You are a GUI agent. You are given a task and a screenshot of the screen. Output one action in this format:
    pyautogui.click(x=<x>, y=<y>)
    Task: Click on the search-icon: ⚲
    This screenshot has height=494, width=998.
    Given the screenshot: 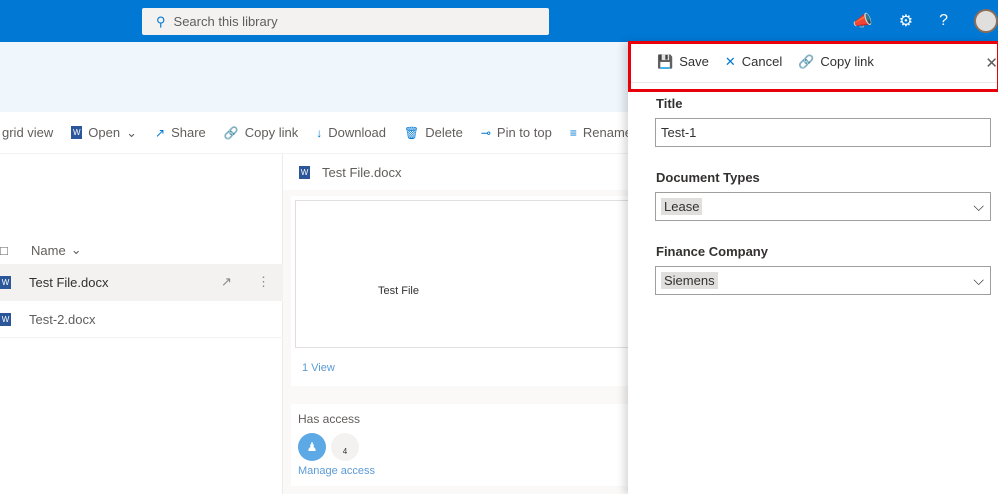 What is the action you would take?
    pyautogui.click(x=161, y=21)
    